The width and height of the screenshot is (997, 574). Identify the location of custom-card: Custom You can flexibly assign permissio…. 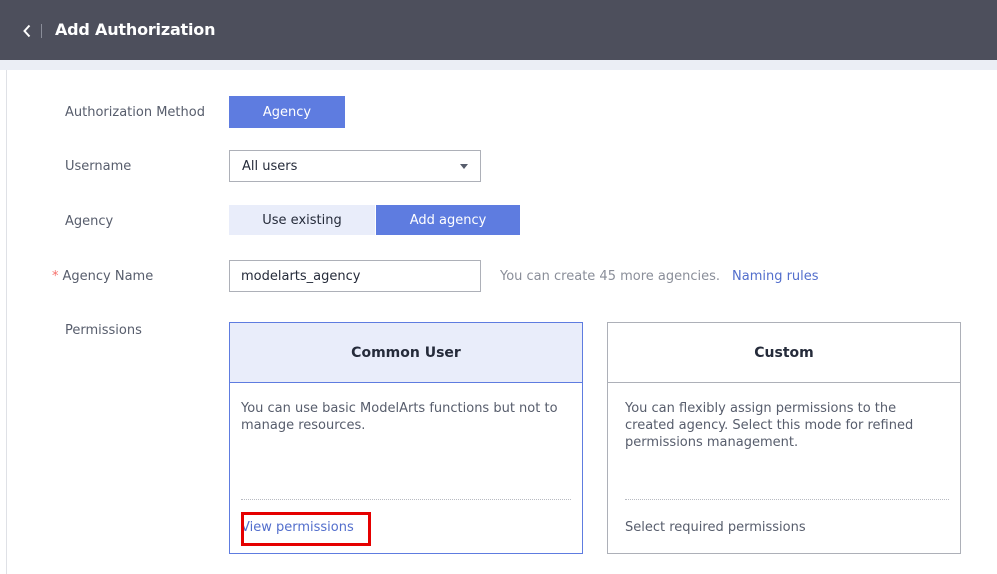
(784, 438).